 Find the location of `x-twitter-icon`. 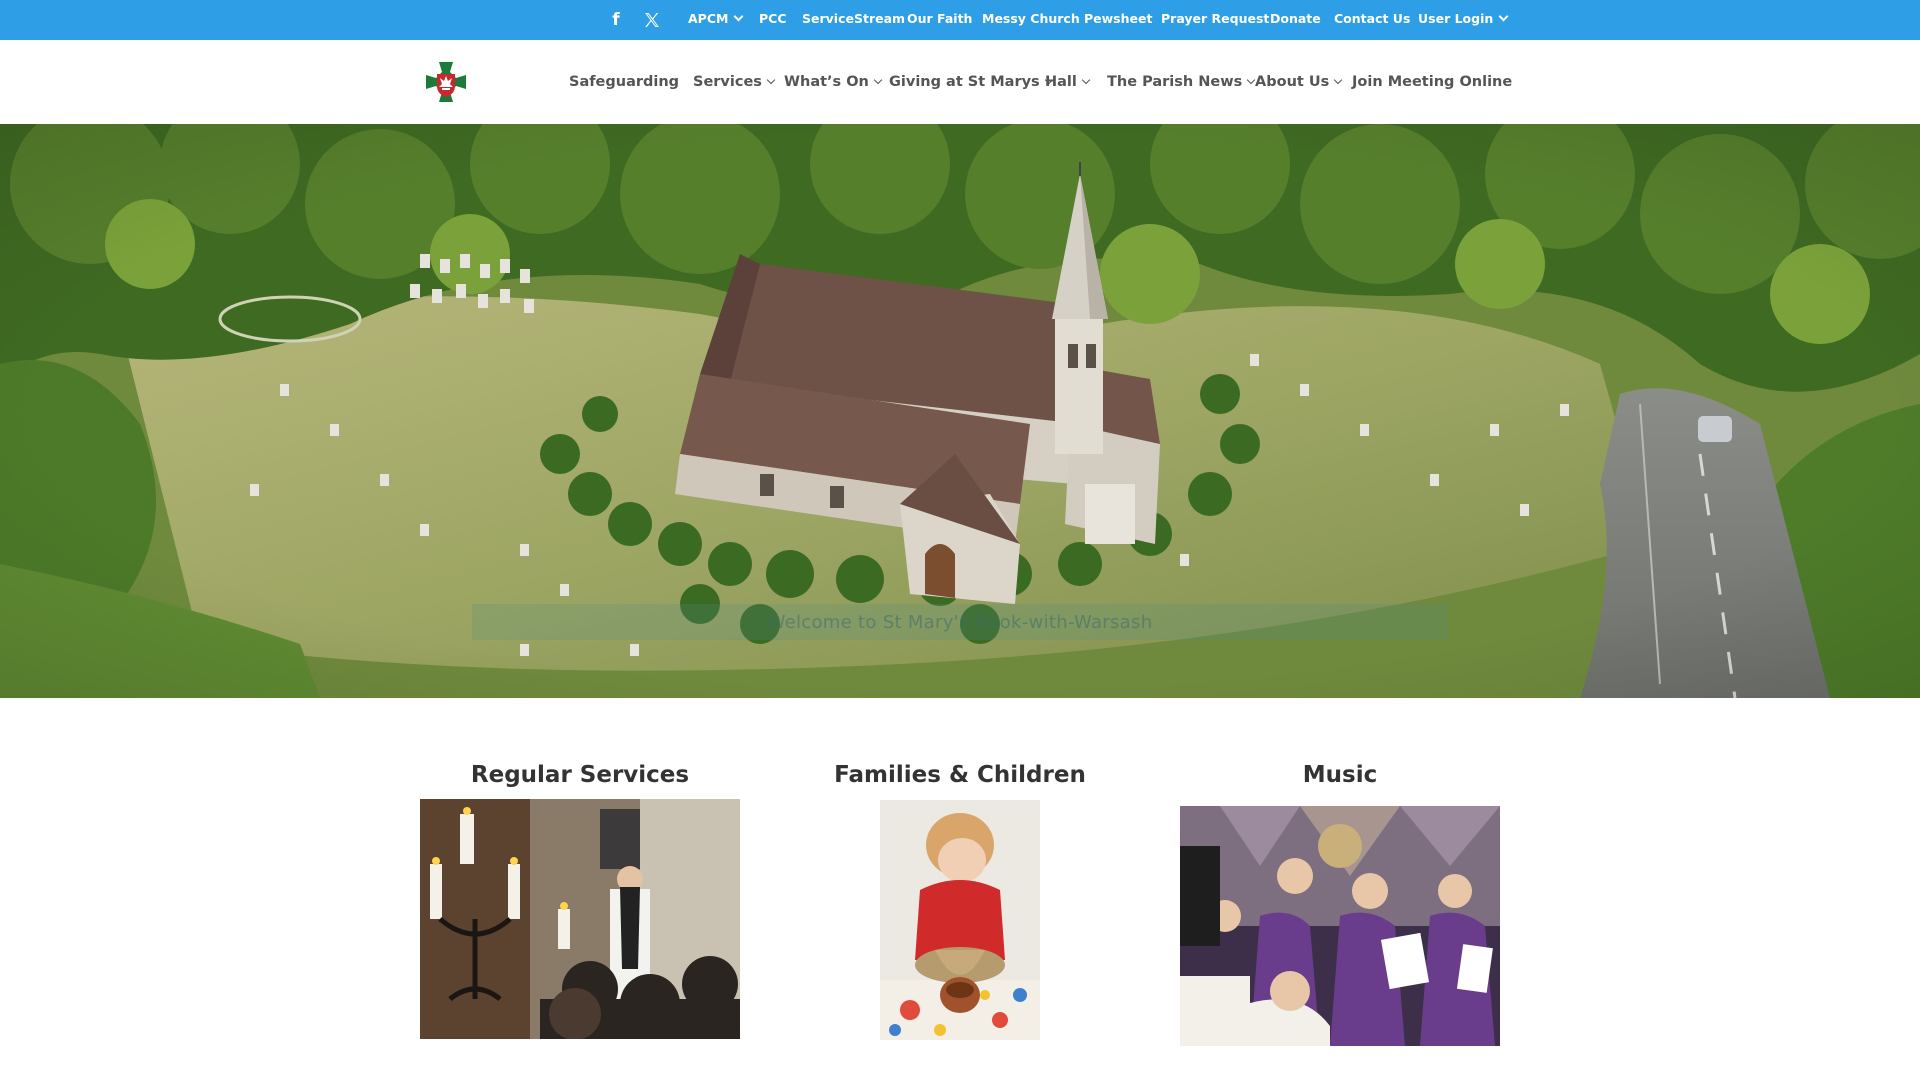

x-twitter-icon is located at coordinates (652, 20).